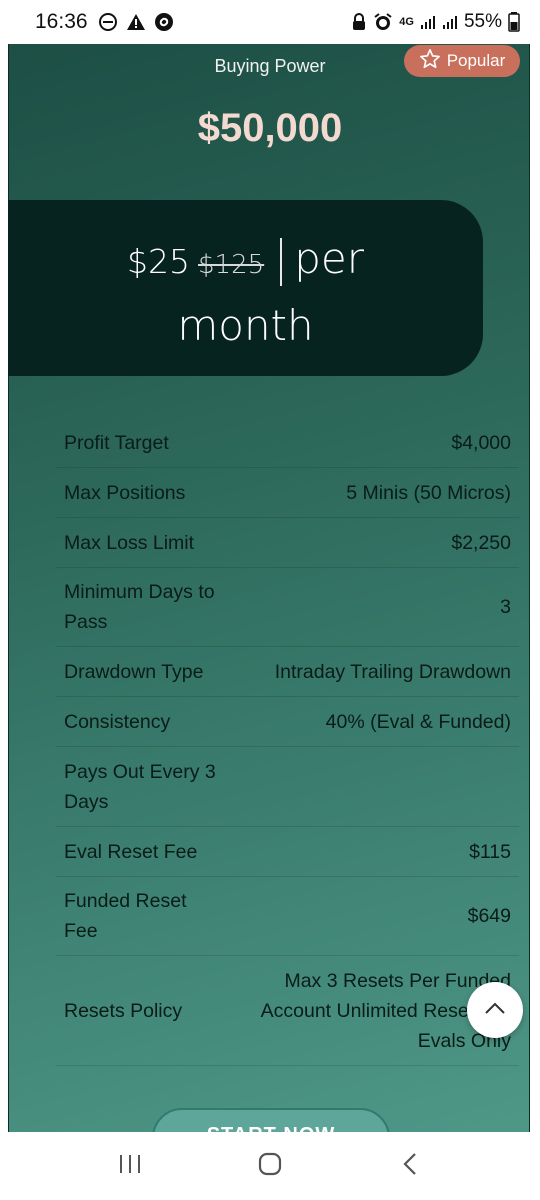 The width and height of the screenshot is (540, 1200). I want to click on back-icon, so click(410, 1166).